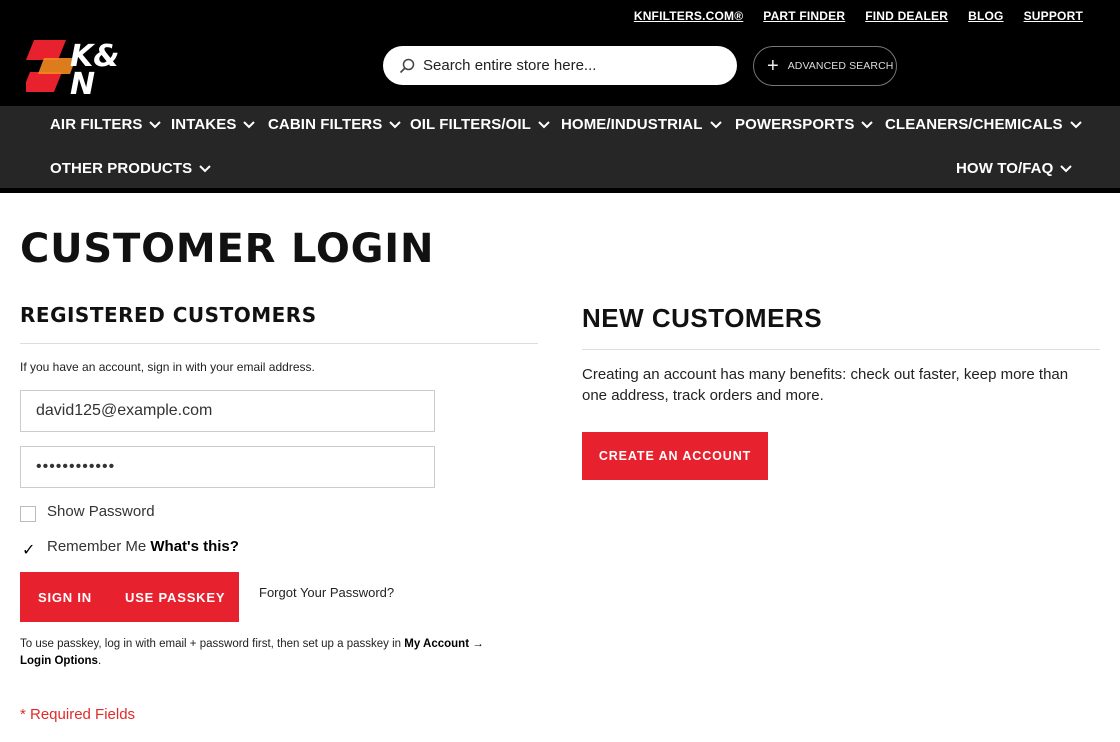 This screenshot has width=1120, height=742. I want to click on create-account-button: CREATE AN ACCOUNT, so click(675, 456).